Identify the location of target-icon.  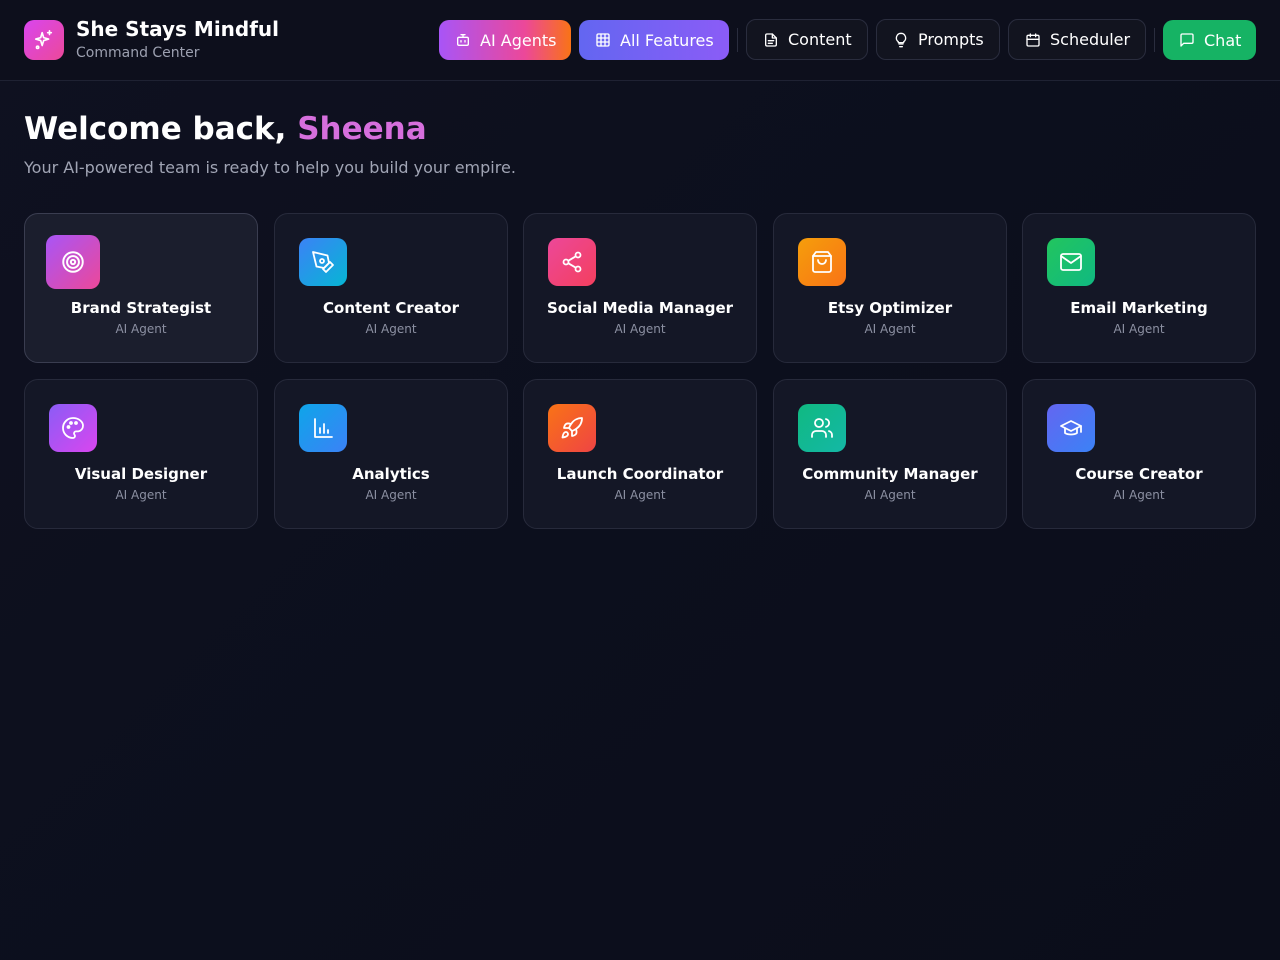
(73, 262).